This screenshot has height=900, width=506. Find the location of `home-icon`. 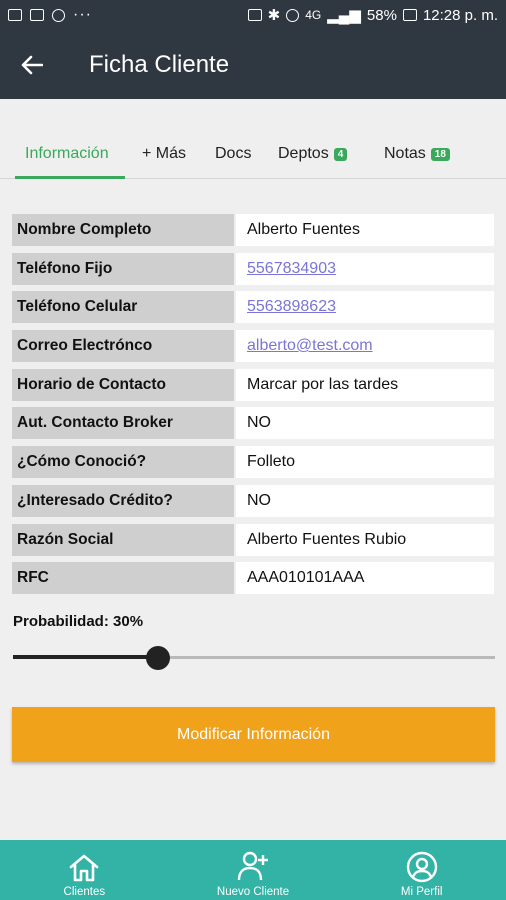

home-icon is located at coordinates (84, 868).